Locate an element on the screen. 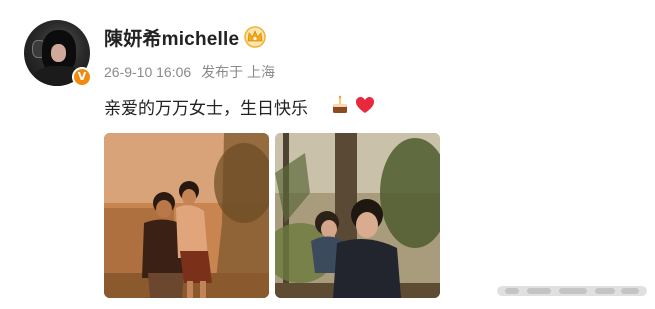 This screenshot has width=655, height=309. heart-icon is located at coordinates (365, 105).